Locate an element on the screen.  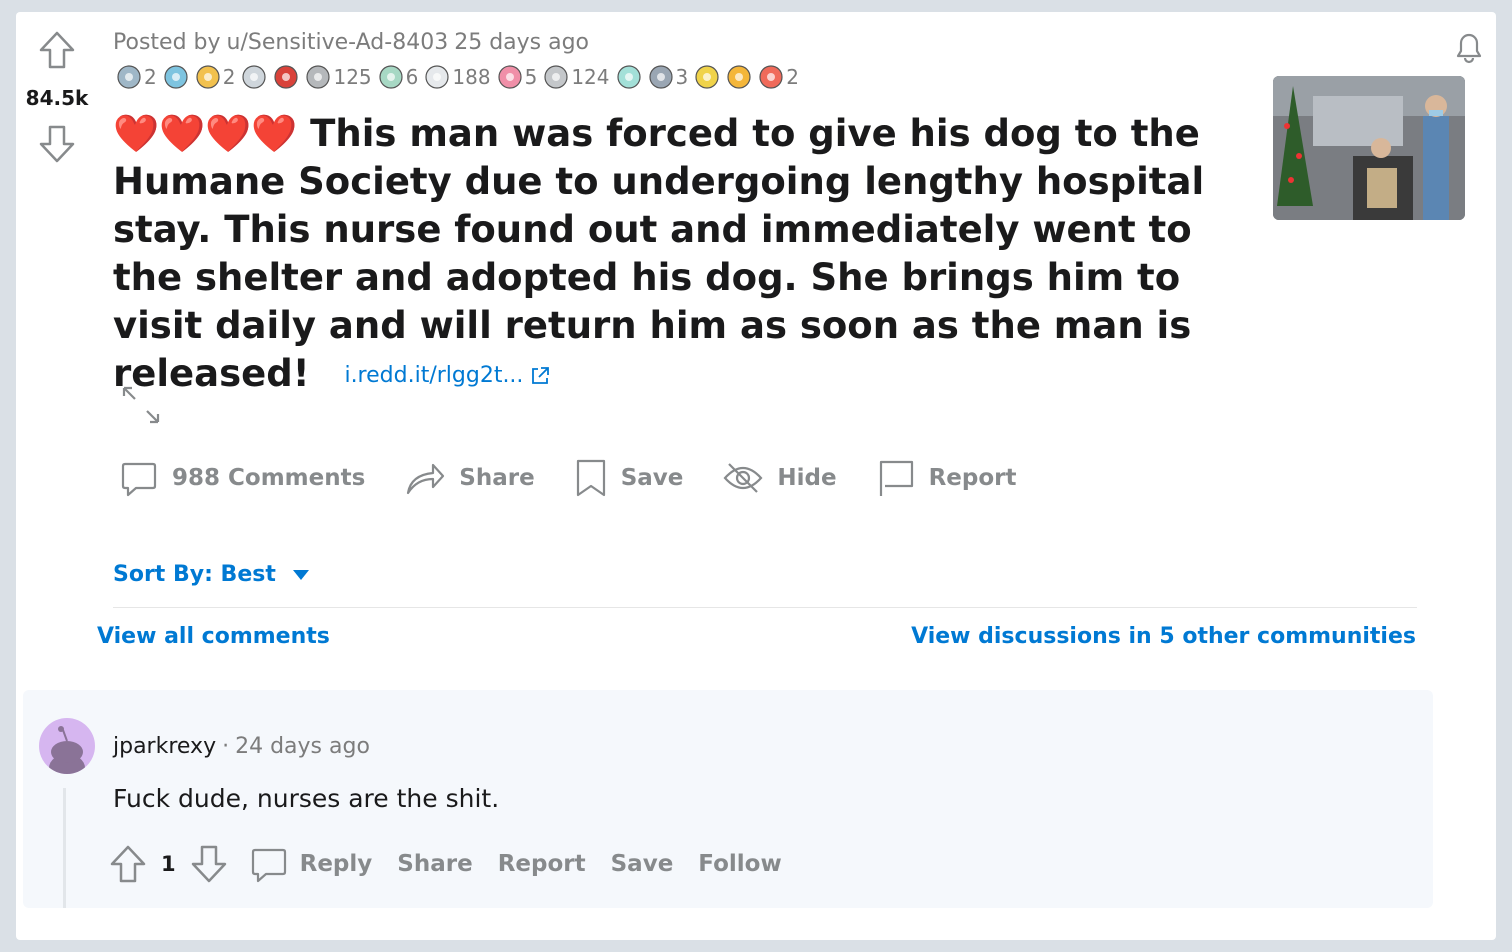
award-count: 124 is located at coordinates (590, 77).